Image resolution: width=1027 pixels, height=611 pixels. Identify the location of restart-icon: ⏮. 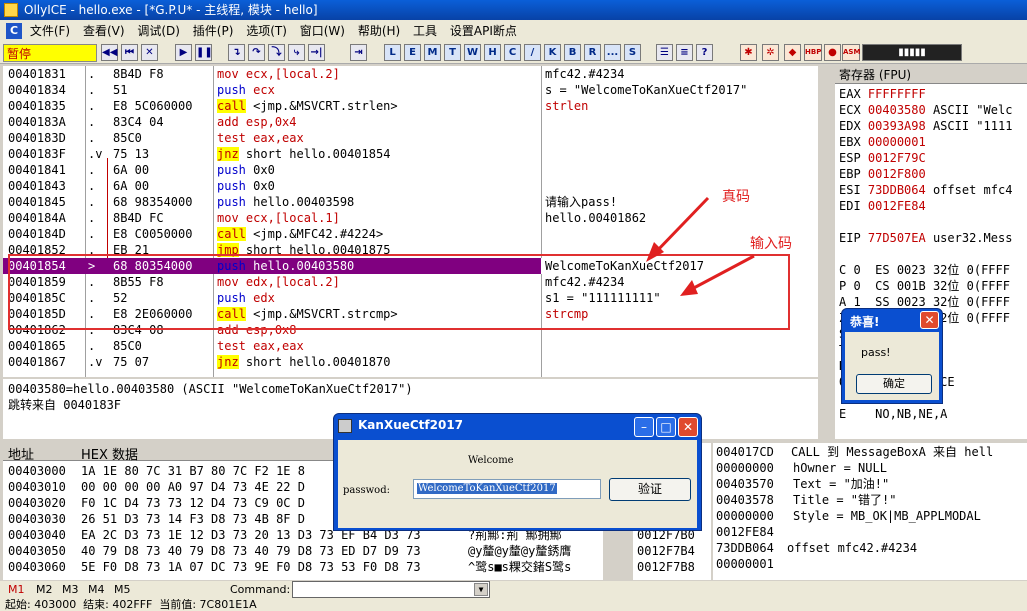
(129, 52).